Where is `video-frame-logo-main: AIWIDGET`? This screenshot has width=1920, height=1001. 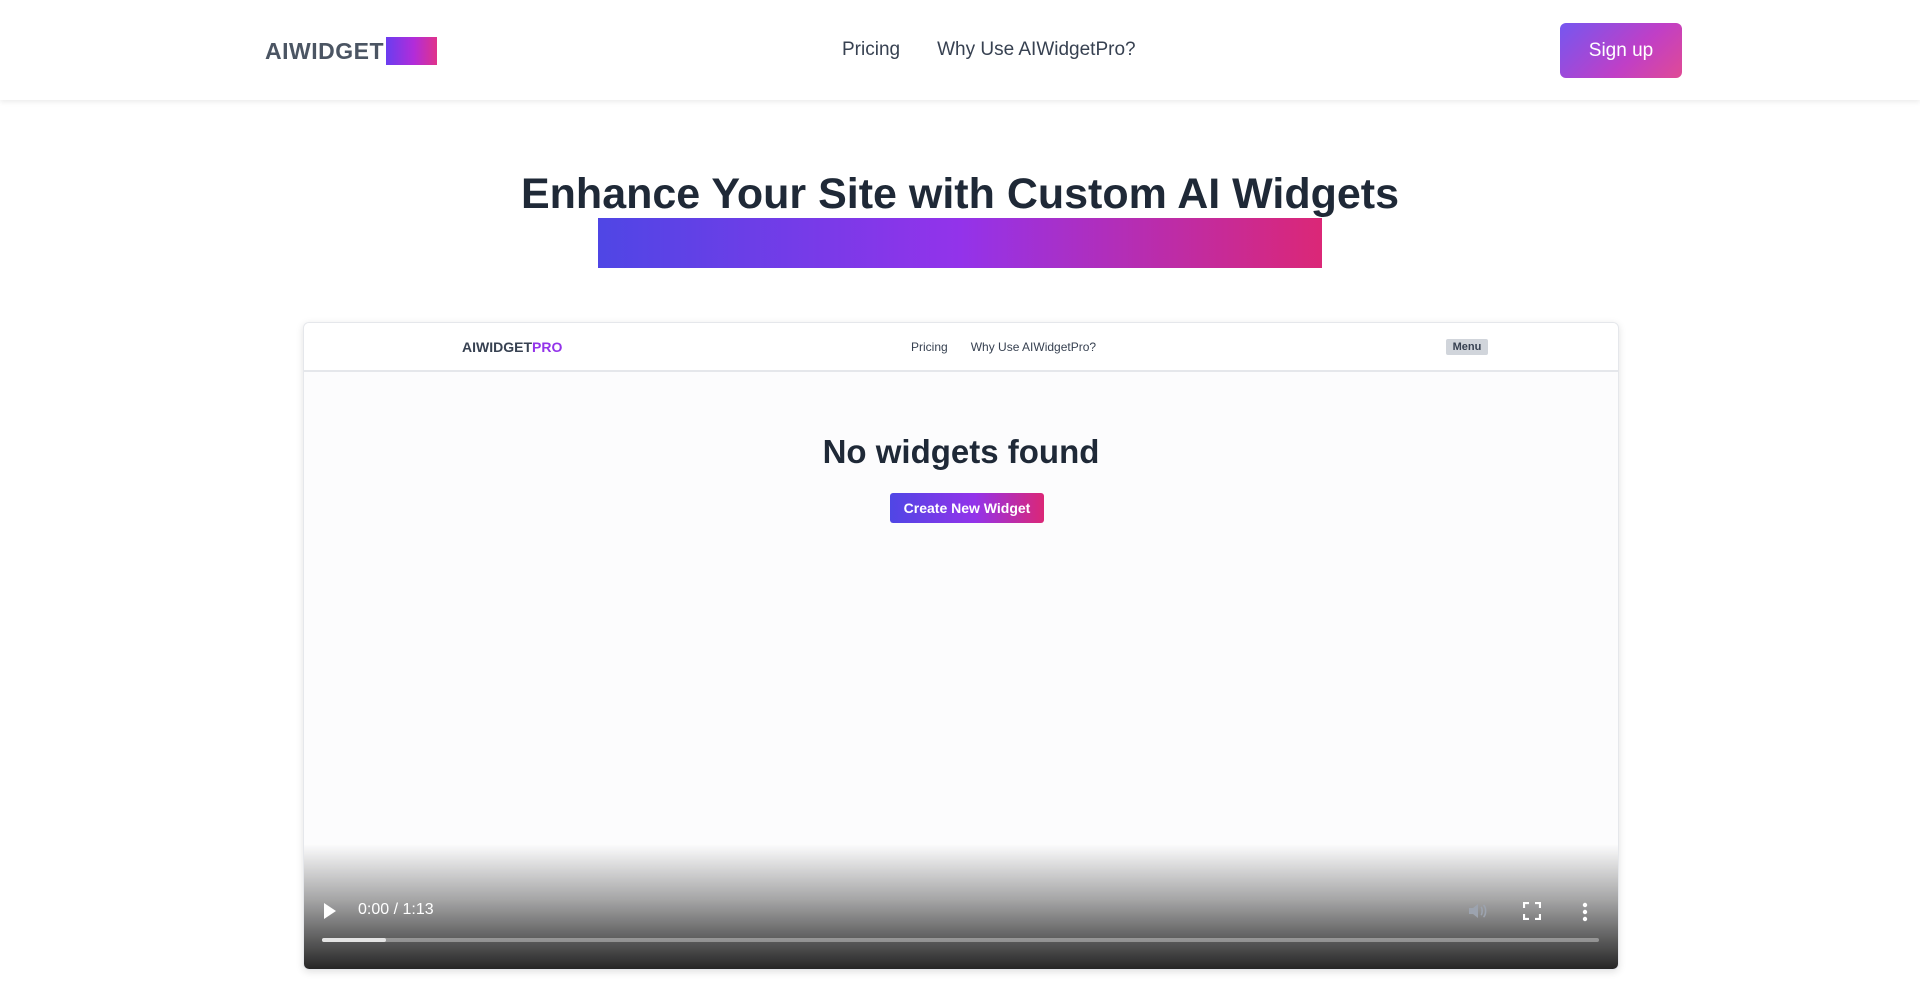 video-frame-logo-main: AIWIDGET is located at coordinates (497, 347).